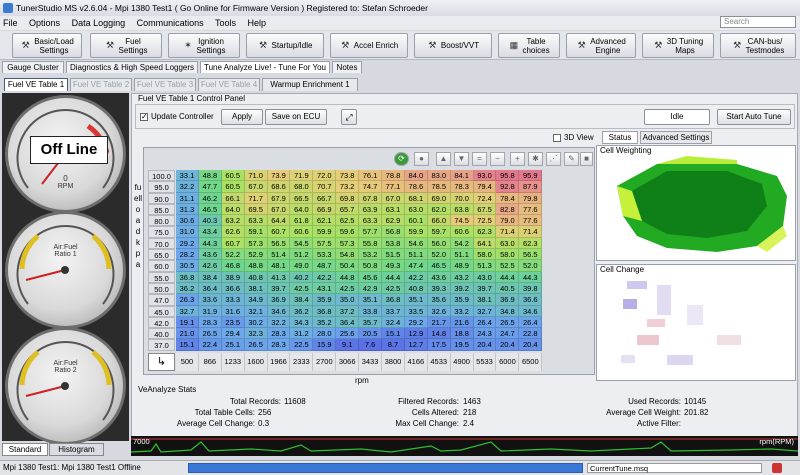  What do you see at coordinates (161, 243) in the screenshot?
I see `y-axis-value: 70.0` at bounding box center [161, 243].